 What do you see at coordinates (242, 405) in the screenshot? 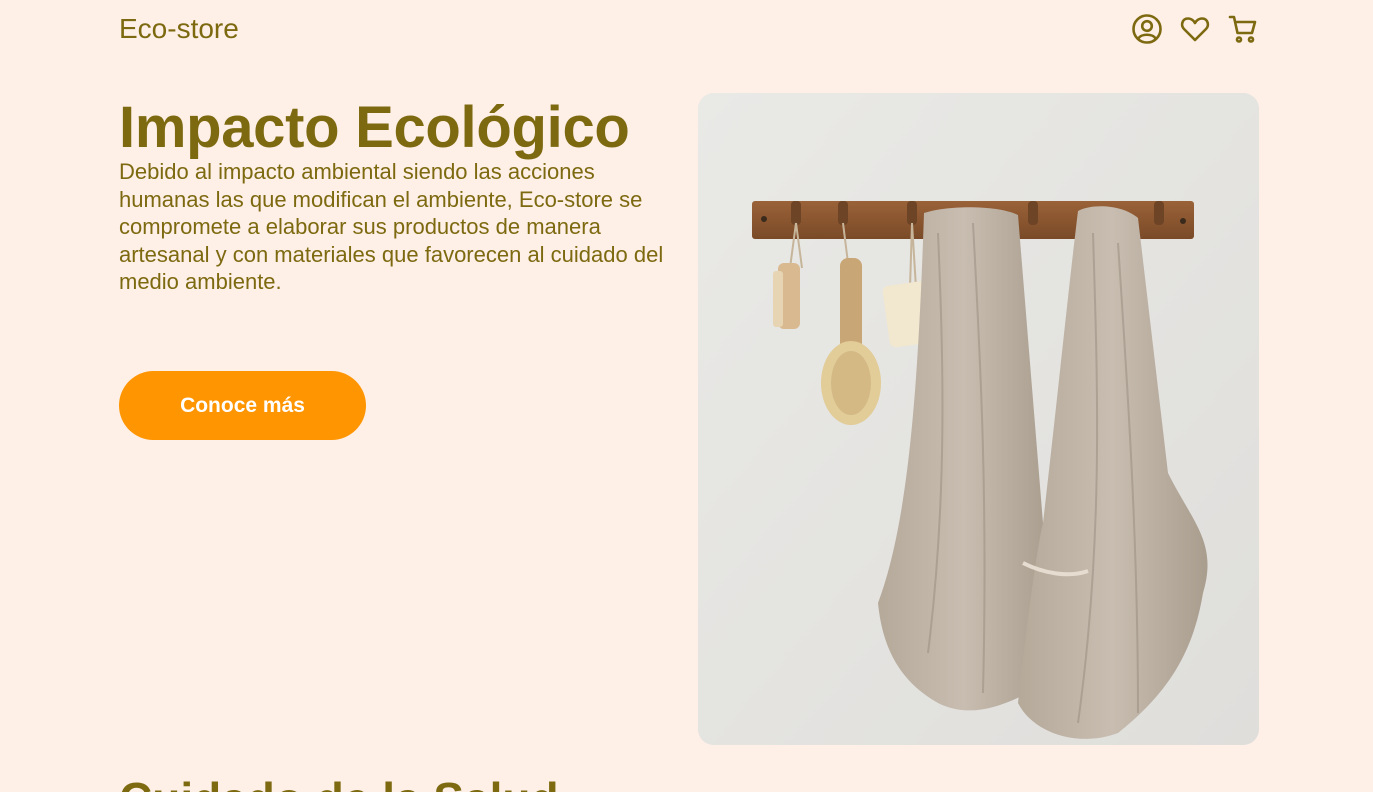
I see `learn-more-button: Conoce más` at bounding box center [242, 405].